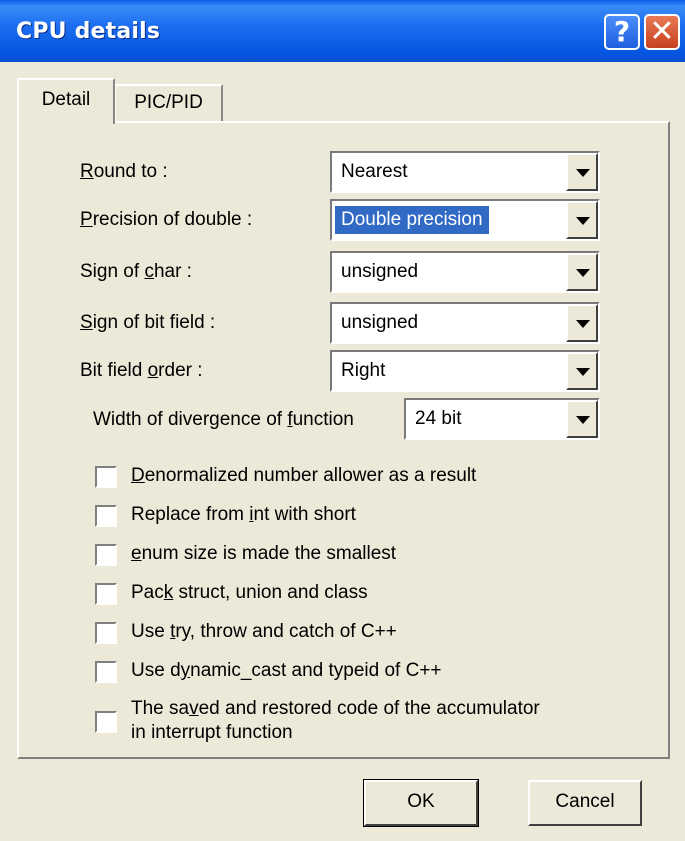 The height and width of the screenshot is (841, 685). I want to click on checkbox-try-throw-catch-label: Use try, throw and catch of C++, so click(264, 632).